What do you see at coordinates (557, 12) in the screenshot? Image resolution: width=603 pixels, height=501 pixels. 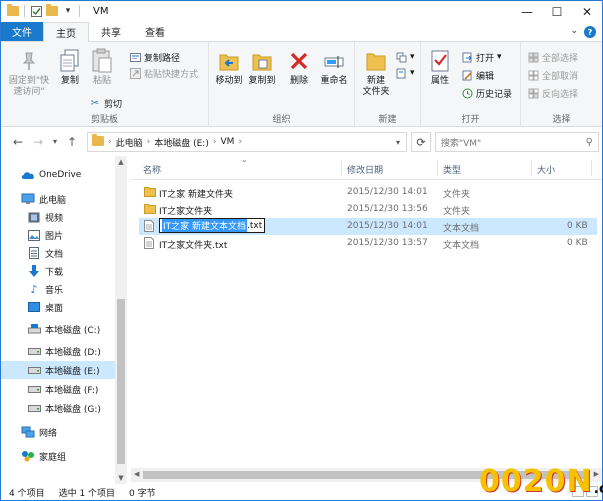 I see `maximize-icon: ☐` at bounding box center [557, 12].